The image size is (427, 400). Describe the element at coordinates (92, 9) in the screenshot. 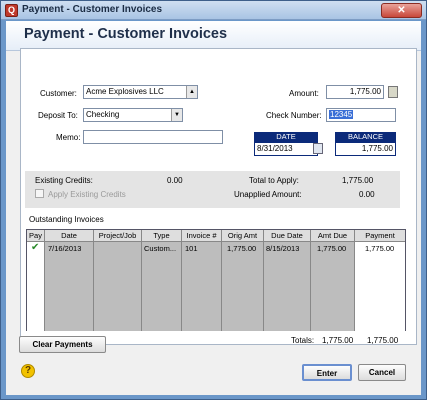

I see `window-title: Payment - Customer Invoices` at that location.